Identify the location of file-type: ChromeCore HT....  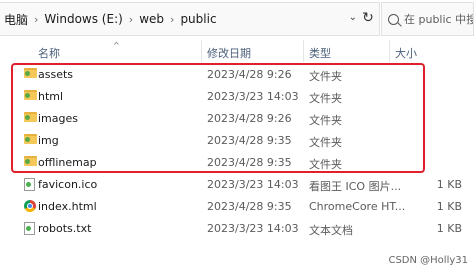
(357, 206).